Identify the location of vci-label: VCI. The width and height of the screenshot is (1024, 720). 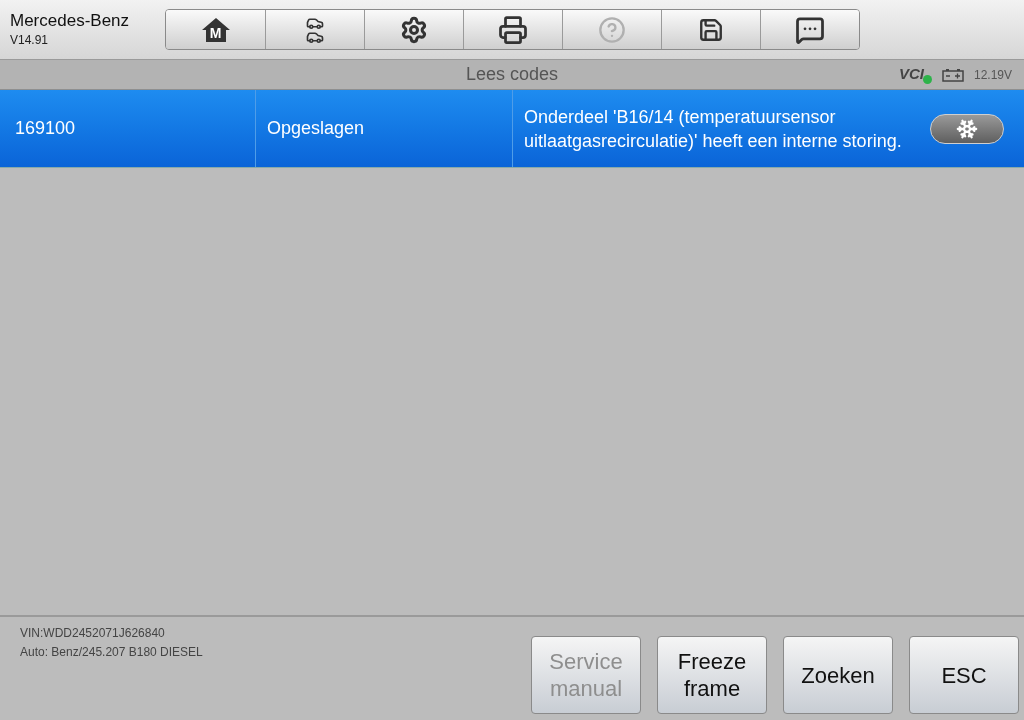
(911, 74).